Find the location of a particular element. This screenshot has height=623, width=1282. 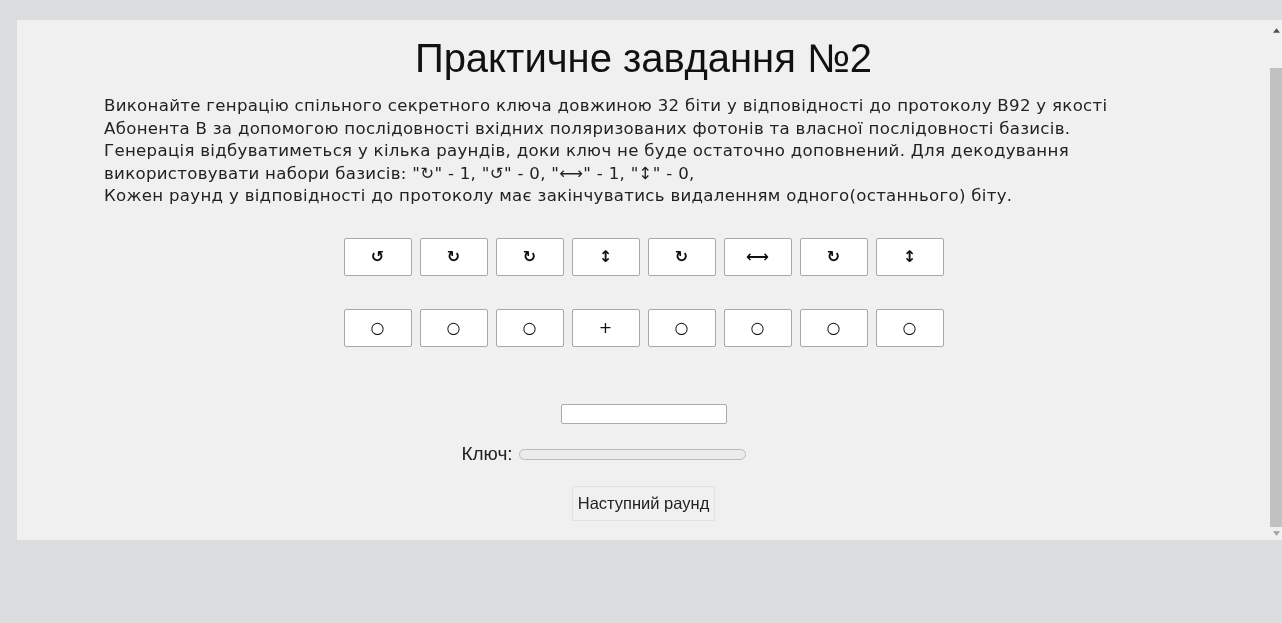

input-field is located at coordinates (643, 413).